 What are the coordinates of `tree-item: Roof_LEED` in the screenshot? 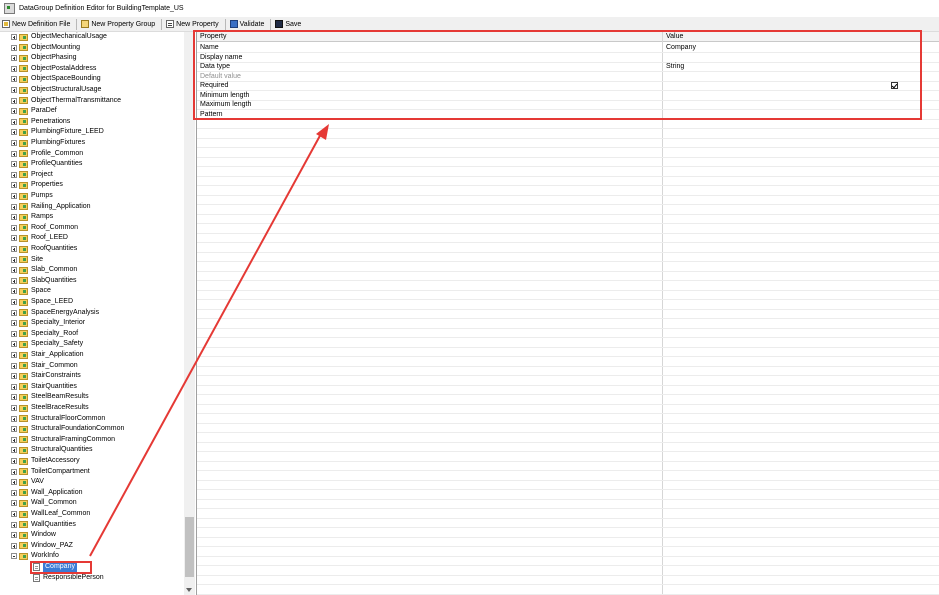 It's located at (39, 238).